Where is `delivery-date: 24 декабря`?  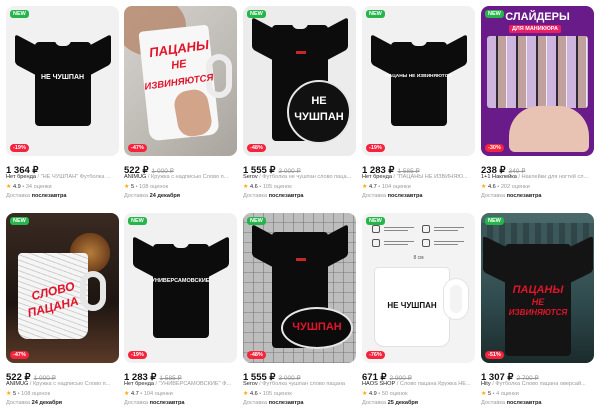
delivery-date: 24 декабря is located at coordinates (47, 403).